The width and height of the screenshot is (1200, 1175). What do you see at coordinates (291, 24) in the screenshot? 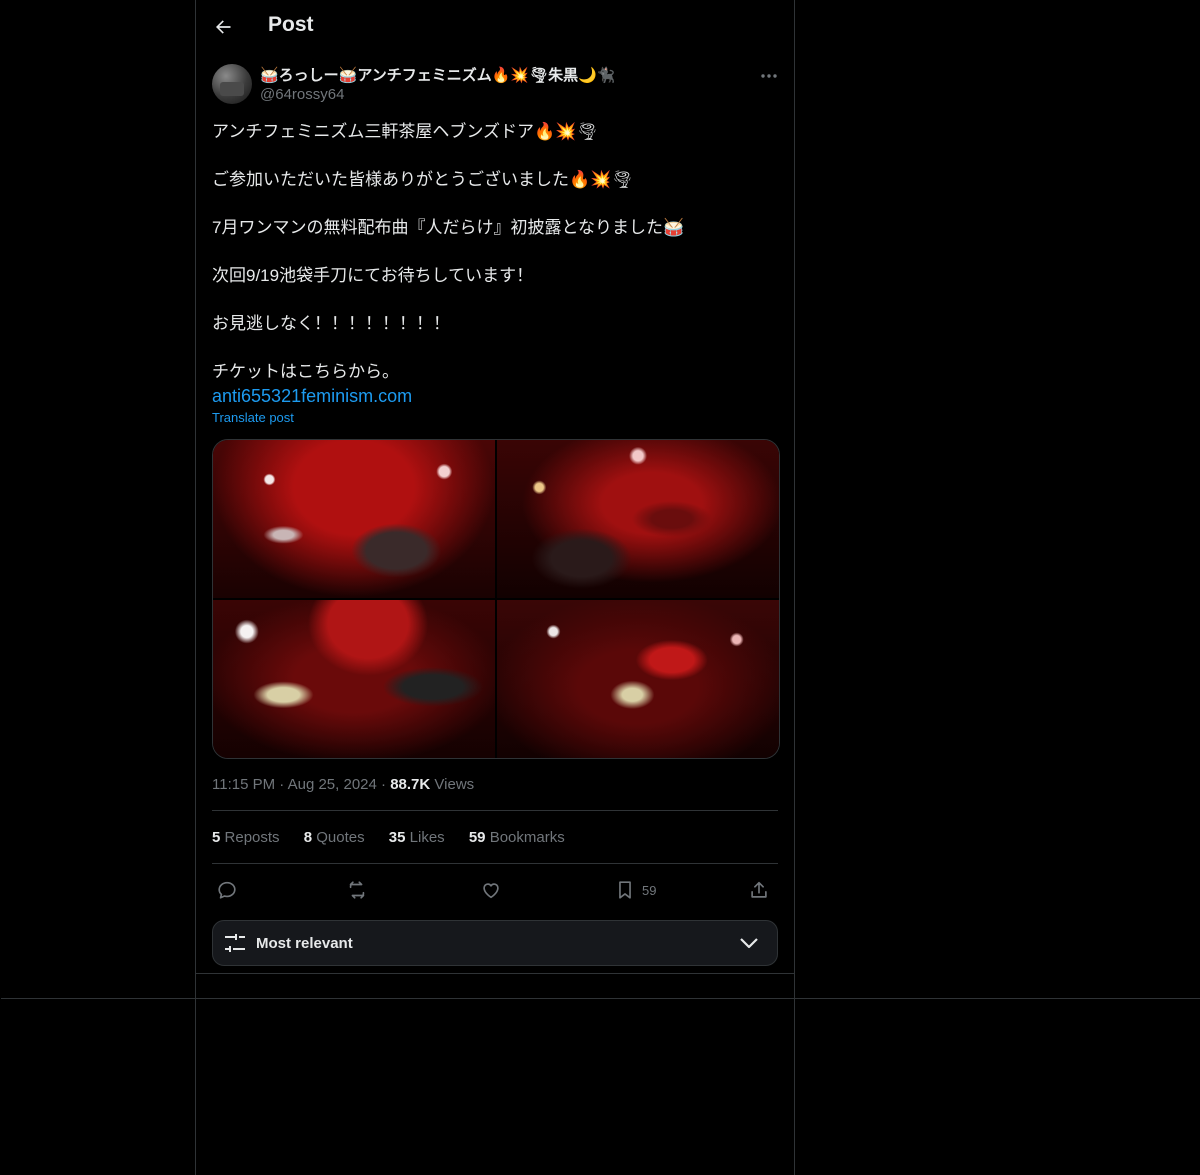
I see `page-title: Post` at bounding box center [291, 24].